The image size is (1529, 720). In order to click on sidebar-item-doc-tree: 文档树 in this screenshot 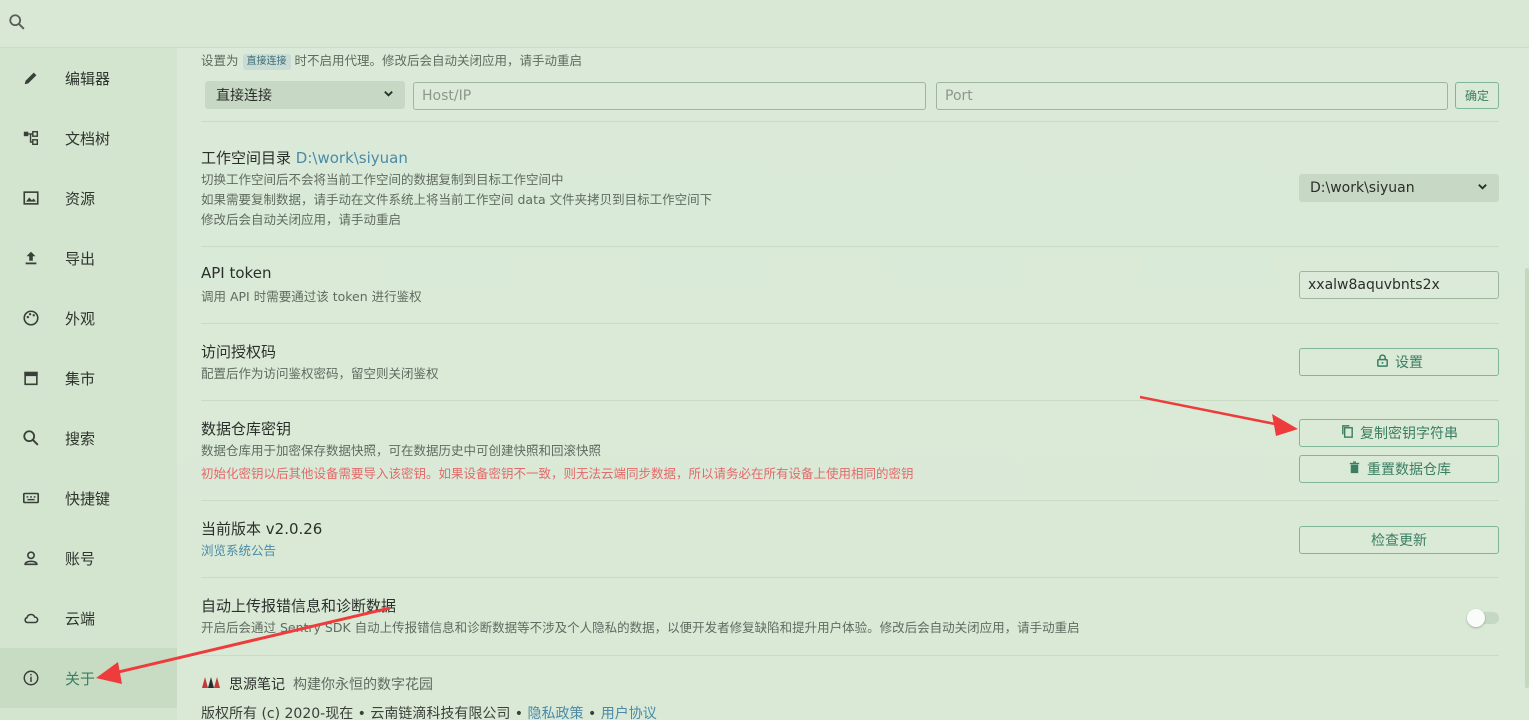, I will do `click(88, 138)`.